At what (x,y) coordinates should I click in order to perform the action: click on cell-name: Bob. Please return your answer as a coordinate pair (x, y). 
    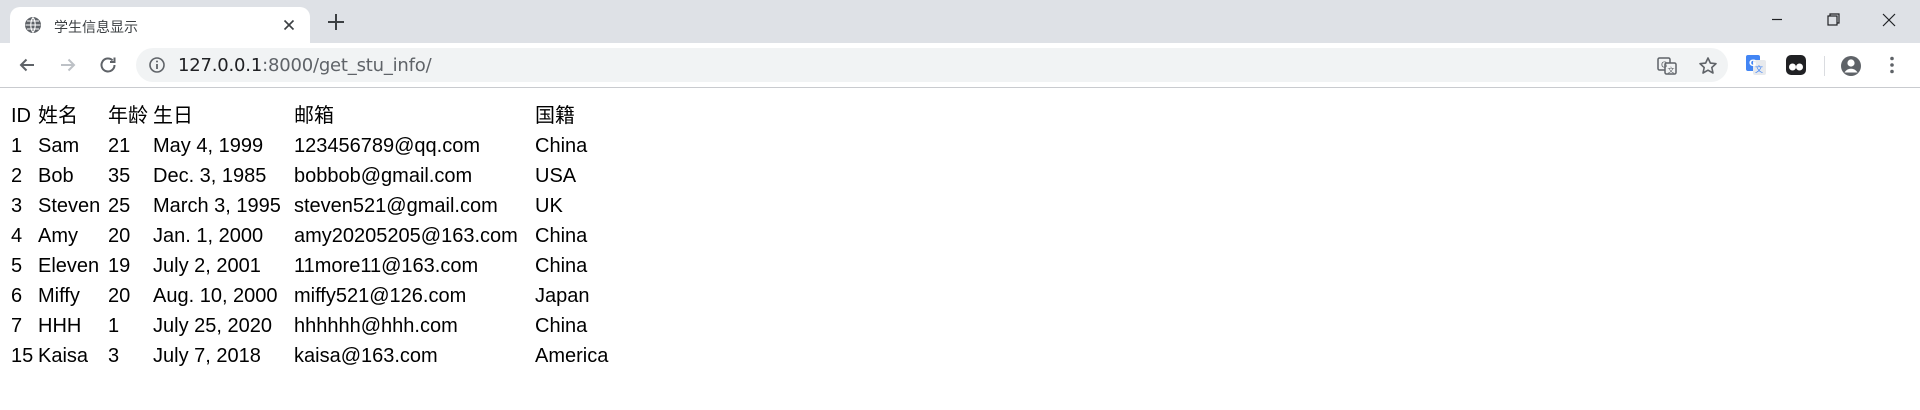
    Looking at the image, I should click on (56, 176).